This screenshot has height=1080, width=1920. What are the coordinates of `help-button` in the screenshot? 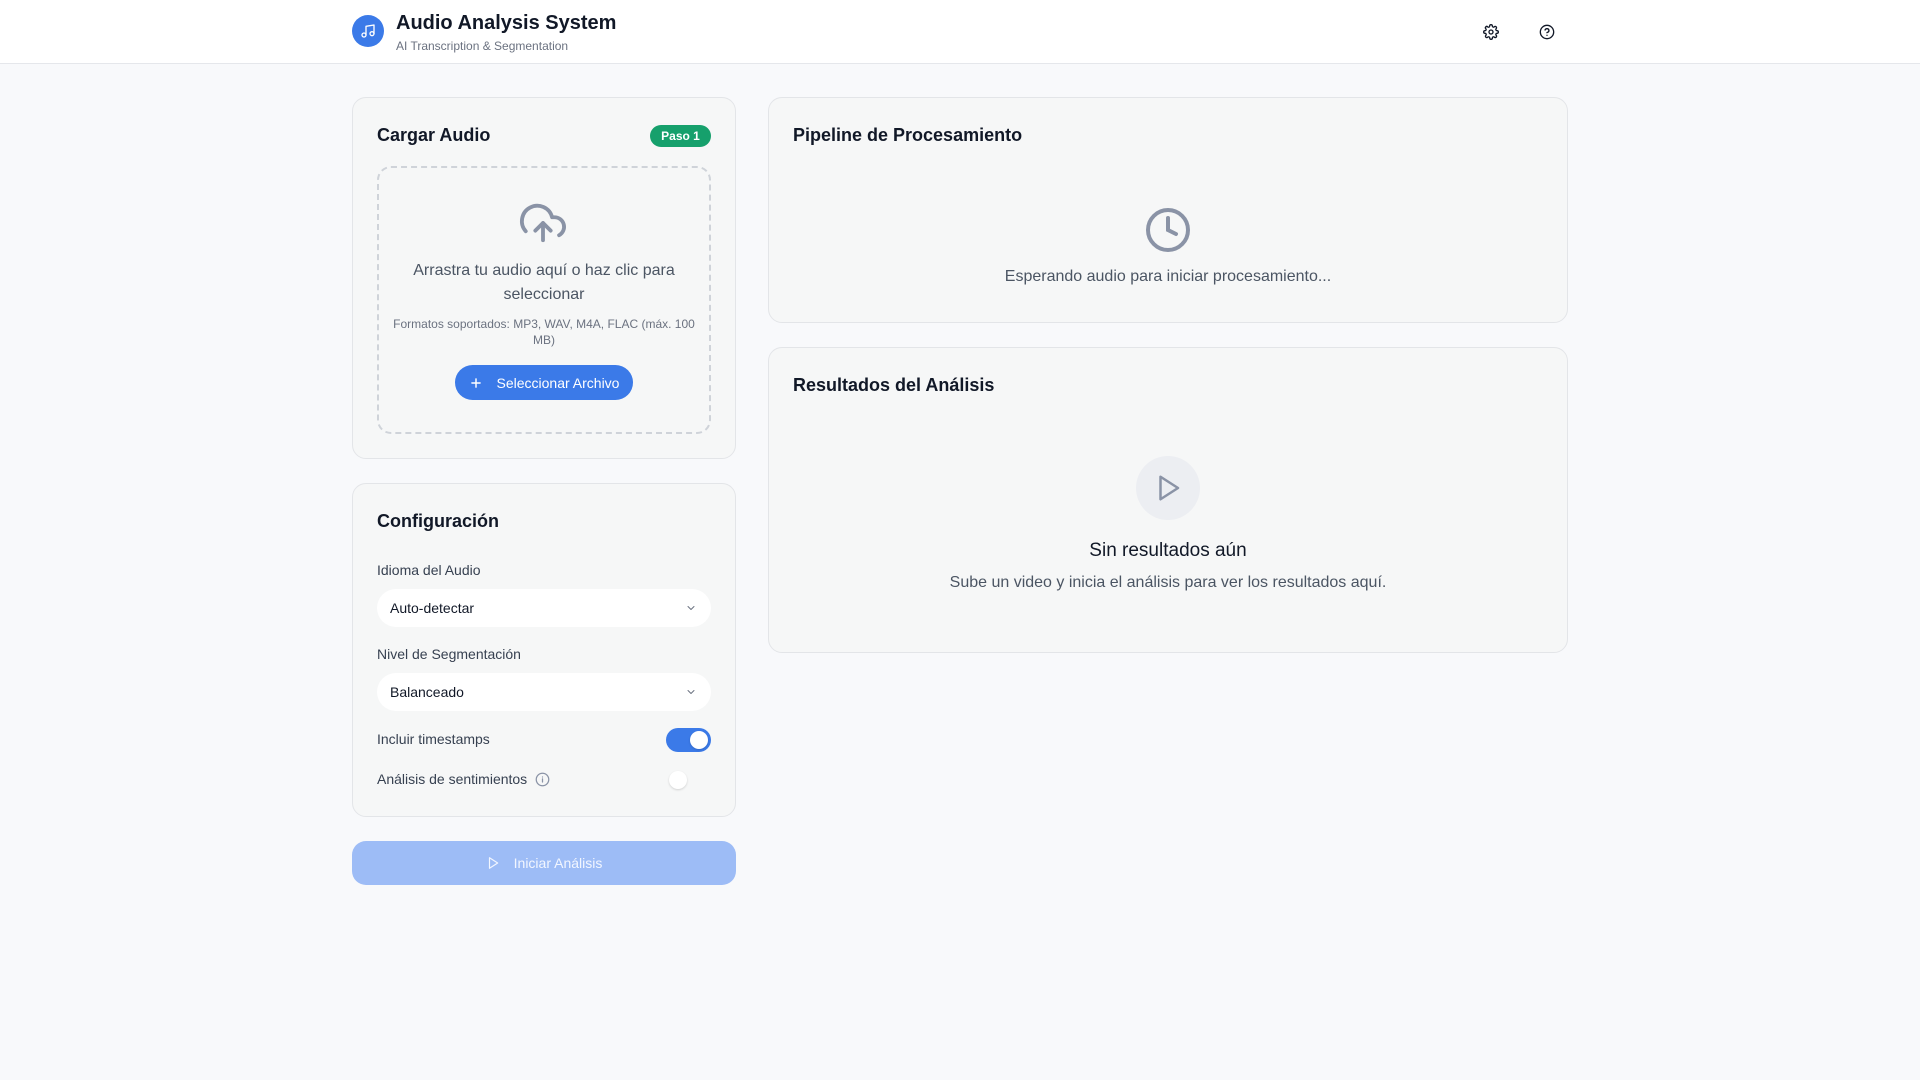 It's located at (1547, 32).